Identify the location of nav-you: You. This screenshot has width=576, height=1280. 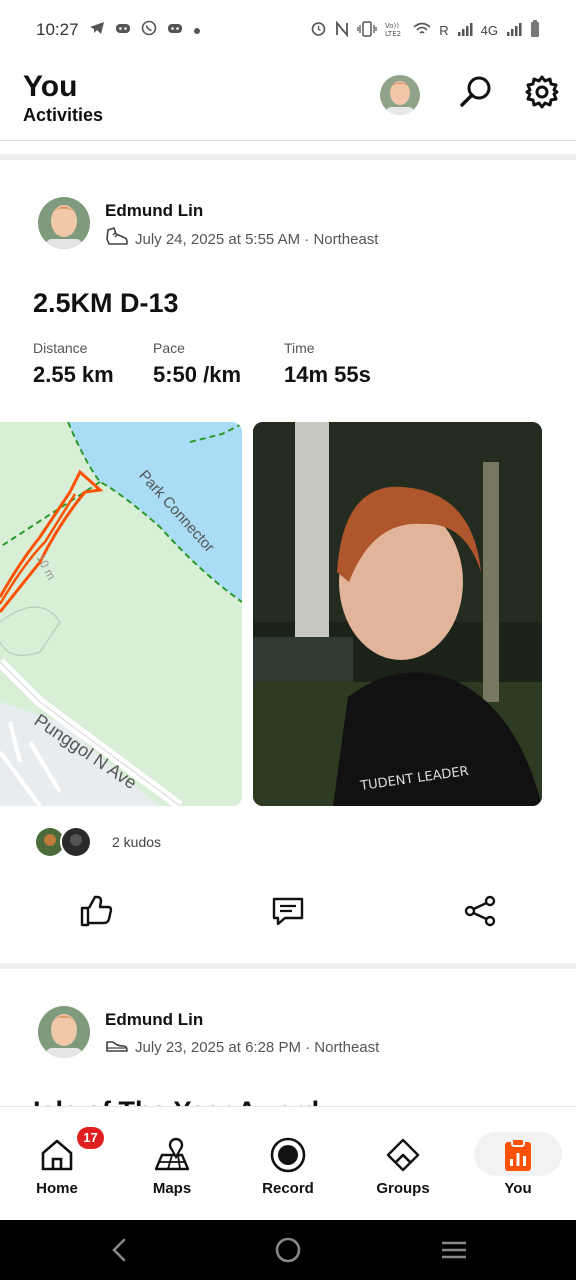
(518, 1164).